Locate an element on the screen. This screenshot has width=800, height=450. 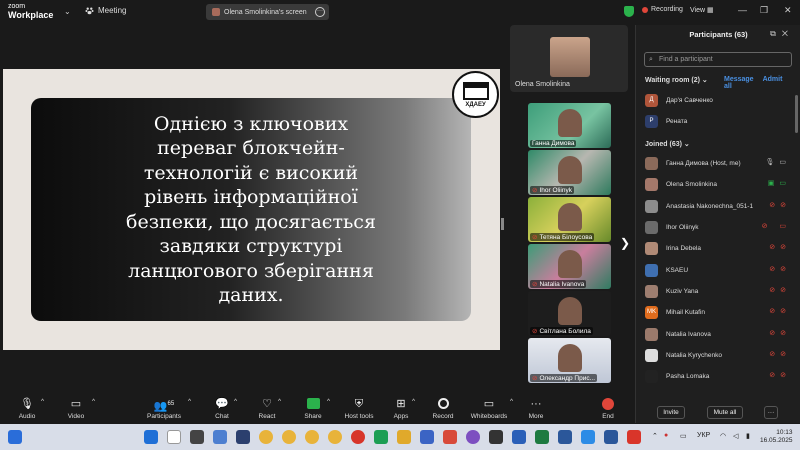
participant-row: MK Mihail Kutafin ⊘⊘ is located at coordinates (720, 312).